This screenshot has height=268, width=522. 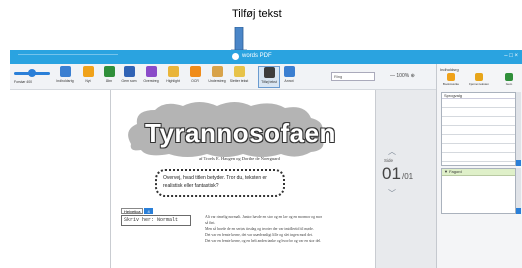 I want to click on font-select: Ring, so click(x=353, y=76).